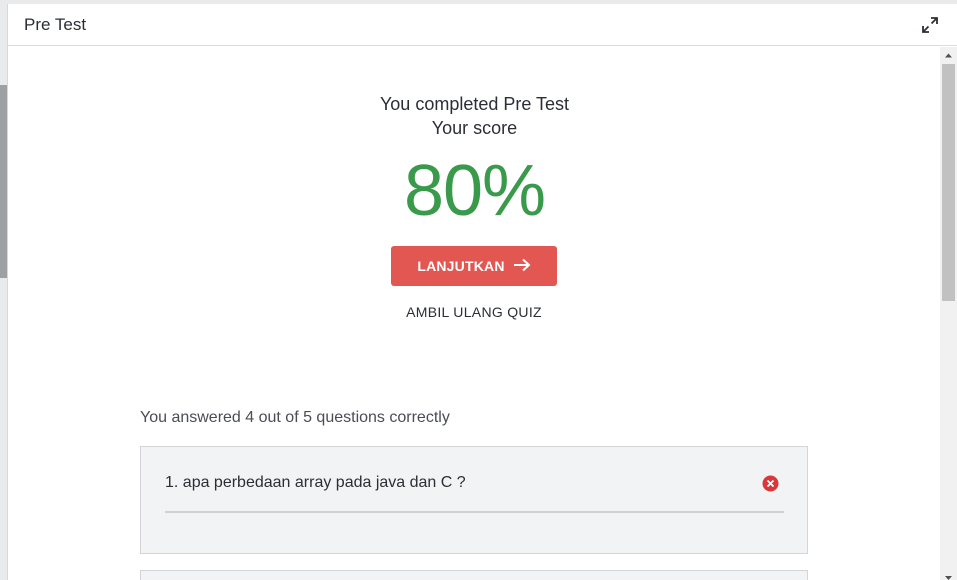 The image size is (957, 580). What do you see at coordinates (948, 575) in the screenshot?
I see `scroll-down-arrow-icon` at bounding box center [948, 575].